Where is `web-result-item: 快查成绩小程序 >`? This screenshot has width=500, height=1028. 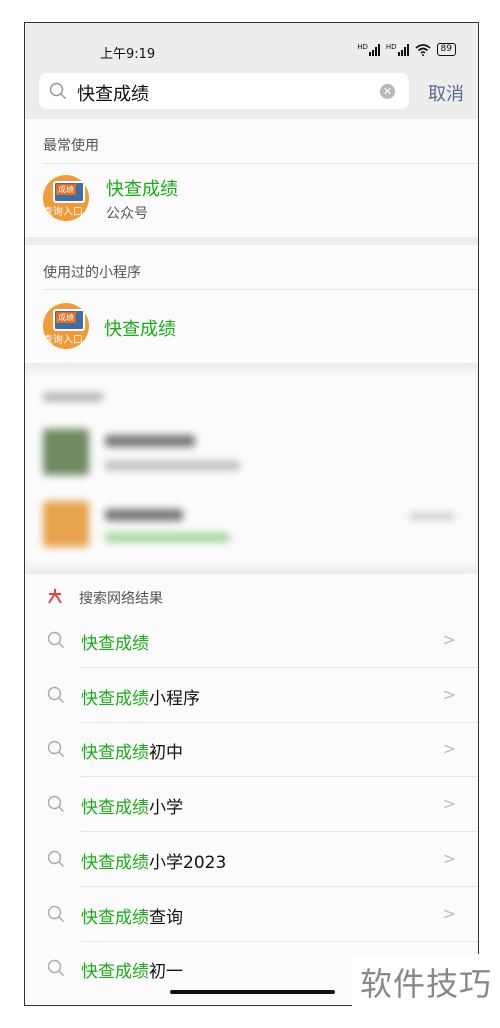 web-result-item: 快查成绩小程序 > is located at coordinates (251, 696).